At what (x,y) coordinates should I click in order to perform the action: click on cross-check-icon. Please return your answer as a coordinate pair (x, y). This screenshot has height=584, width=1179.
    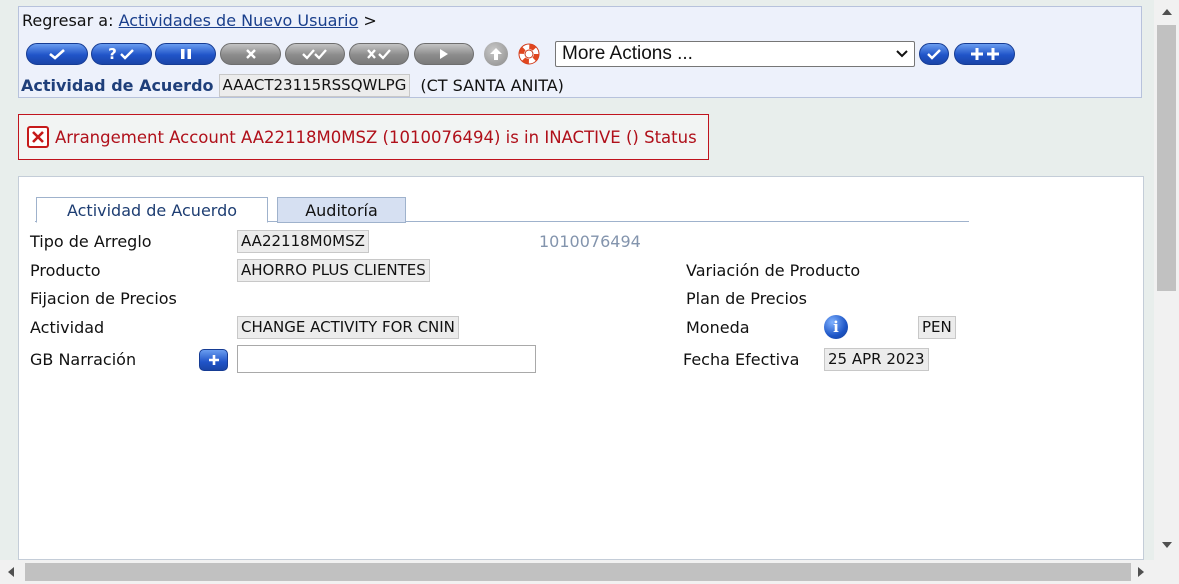
    Looking at the image, I should click on (379, 54).